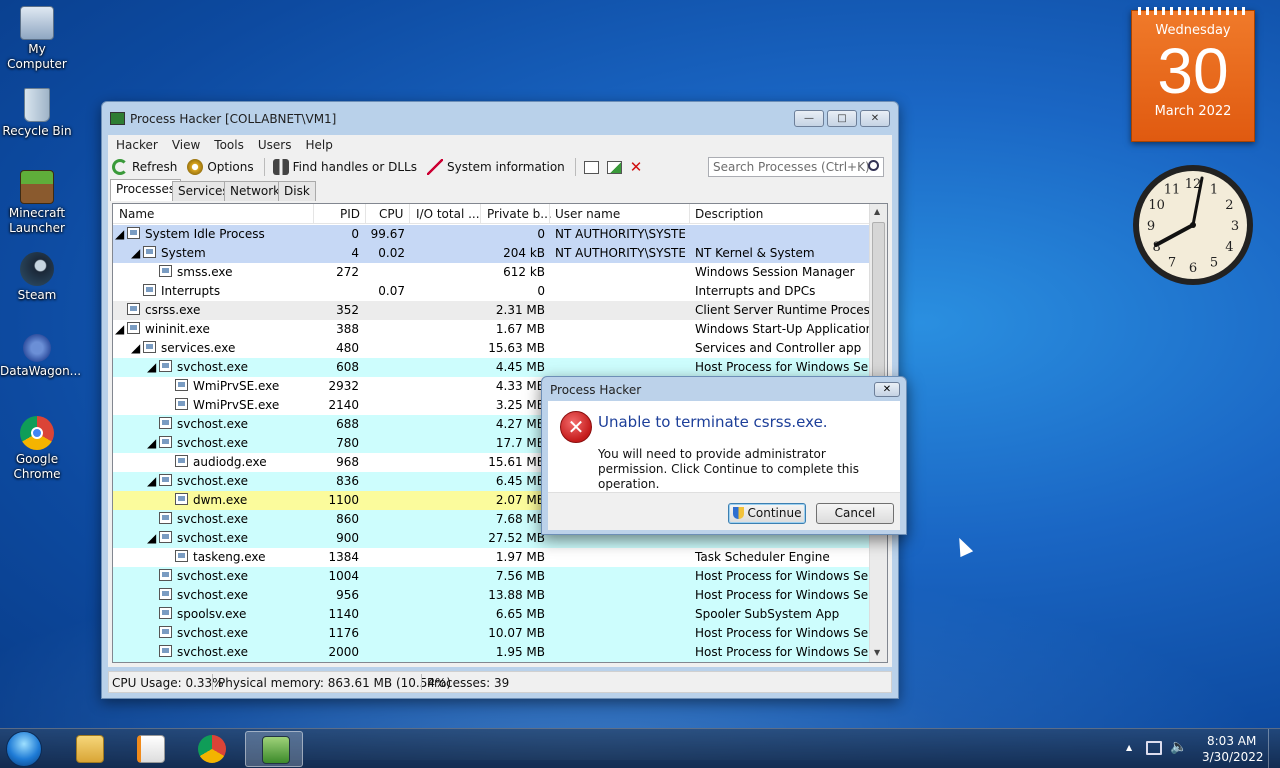 The width and height of the screenshot is (1280, 768). What do you see at coordinates (37, 203) in the screenshot?
I see `desktop-icon-minecraft: Minecraft Launcher` at bounding box center [37, 203].